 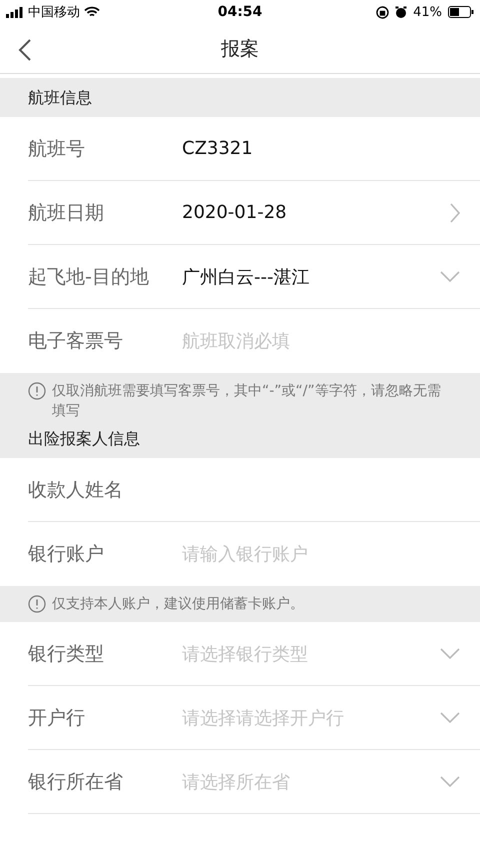 What do you see at coordinates (240, 49) in the screenshot?
I see `page-title: 报案` at bounding box center [240, 49].